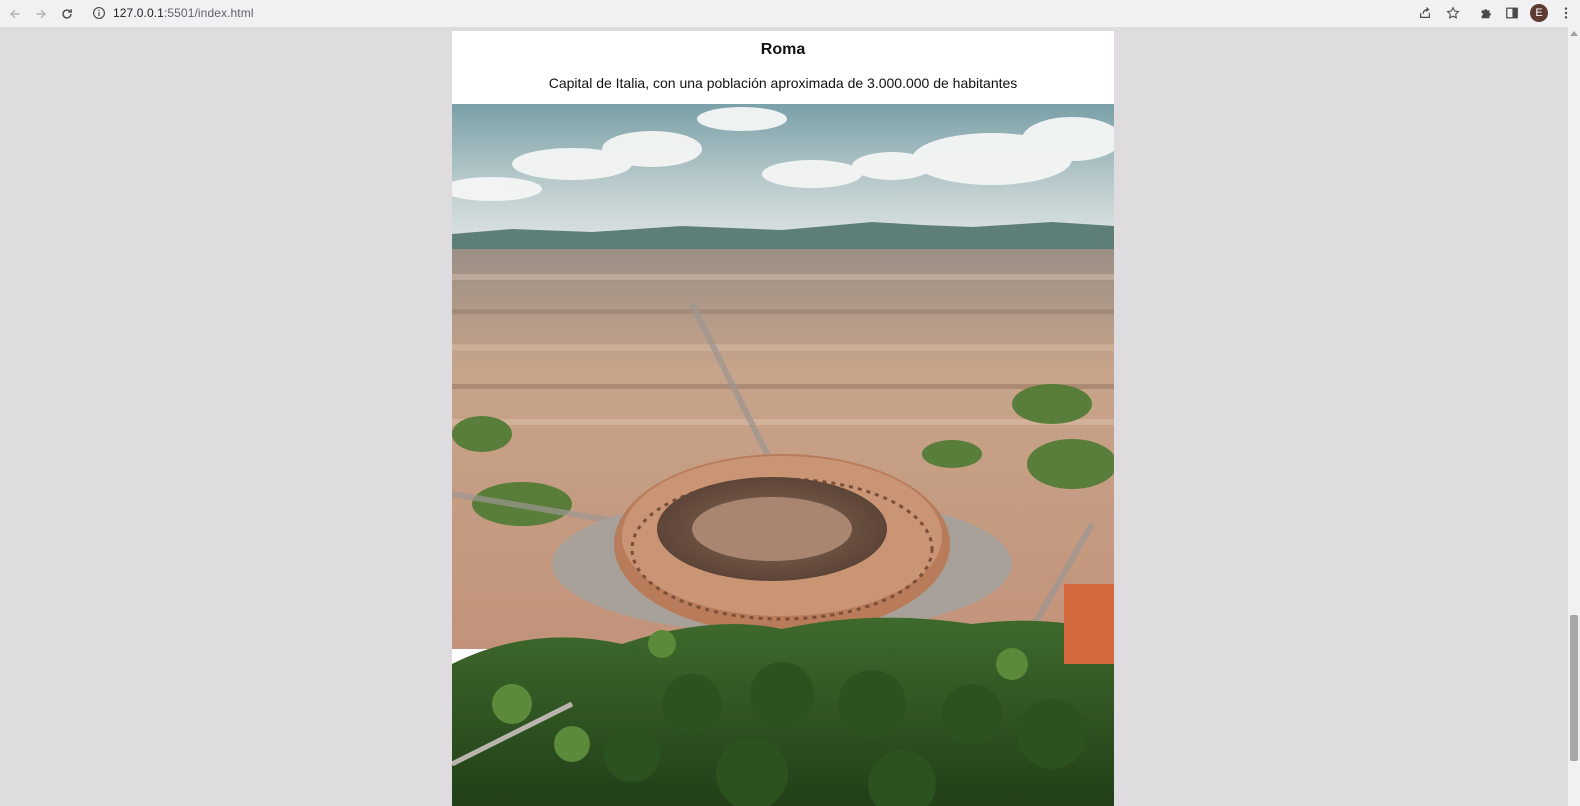 This screenshot has width=1580, height=806. What do you see at coordinates (1486, 13) in the screenshot?
I see `extensions-puzzle-icon` at bounding box center [1486, 13].